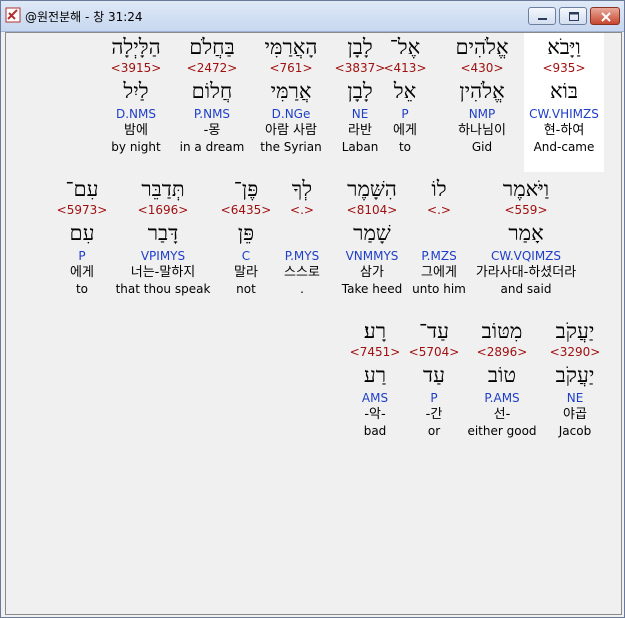 The width and height of the screenshot is (625, 618). I want to click on word-cell: עִם־ <5973> עִם P 에게 to, so click(82, 236).